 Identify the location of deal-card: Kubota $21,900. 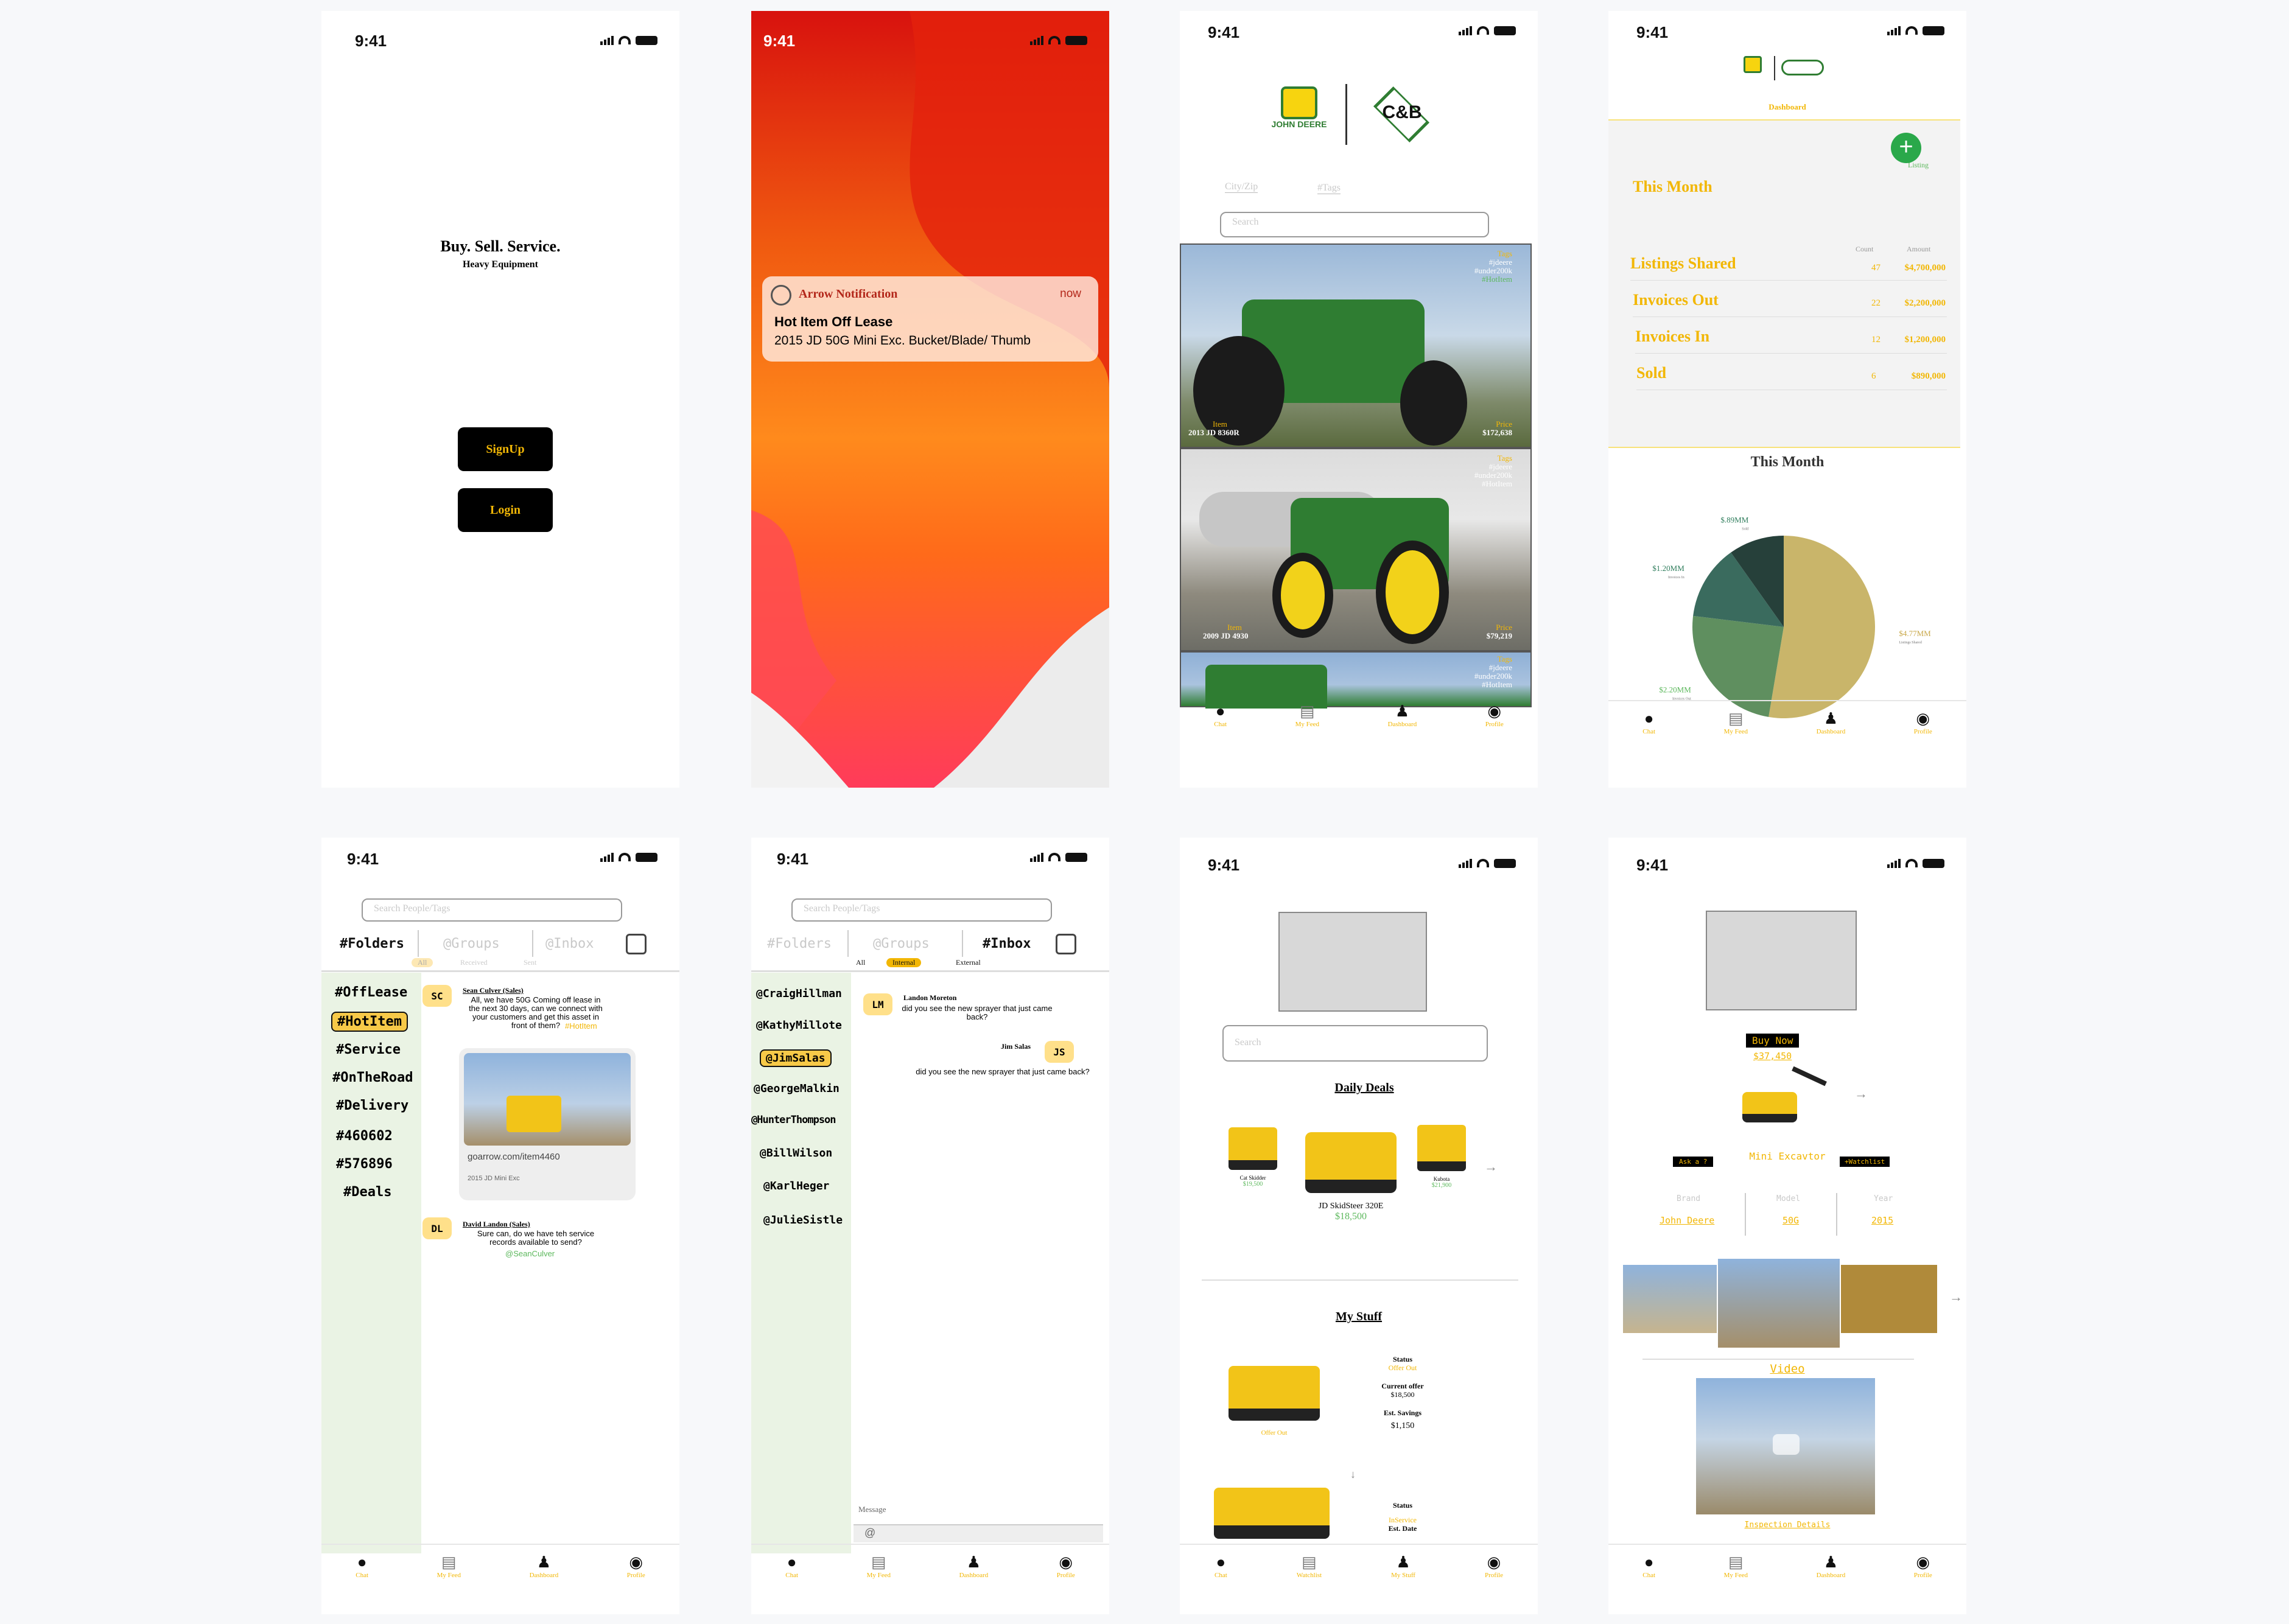
(1442, 1157).